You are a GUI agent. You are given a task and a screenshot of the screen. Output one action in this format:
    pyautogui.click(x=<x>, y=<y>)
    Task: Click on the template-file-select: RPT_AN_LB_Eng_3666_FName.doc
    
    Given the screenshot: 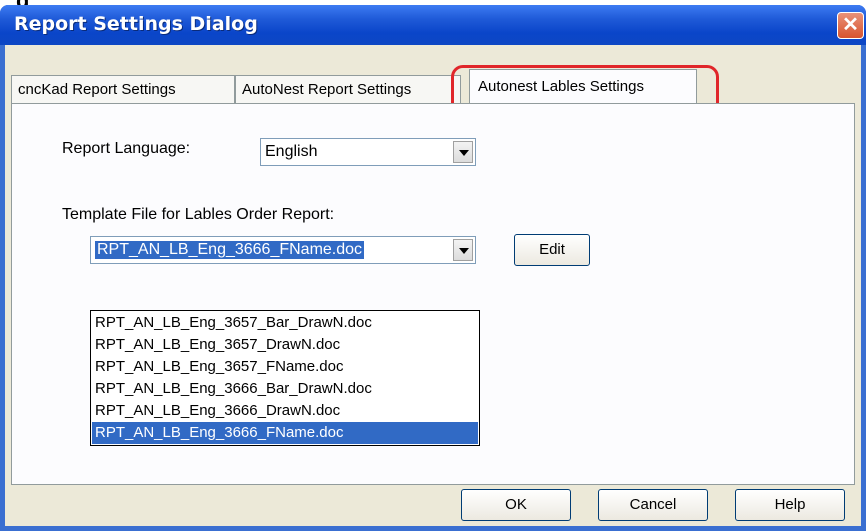 What is the action you would take?
    pyautogui.click(x=283, y=250)
    